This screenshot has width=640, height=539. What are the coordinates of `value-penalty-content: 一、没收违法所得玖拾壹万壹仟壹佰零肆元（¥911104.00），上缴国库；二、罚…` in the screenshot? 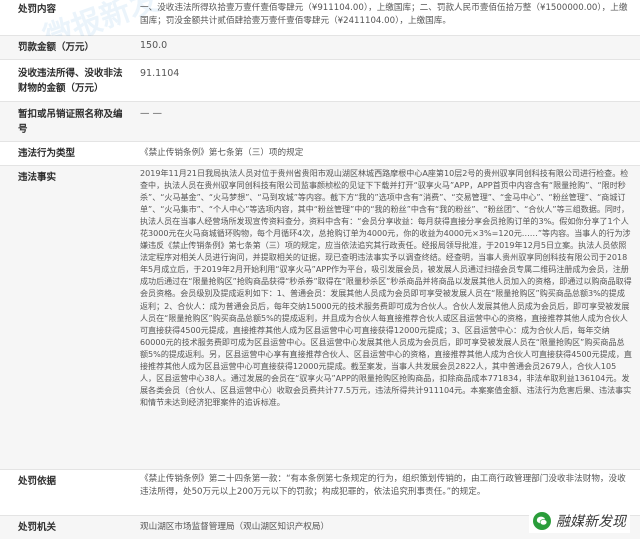 It's located at (384, 14).